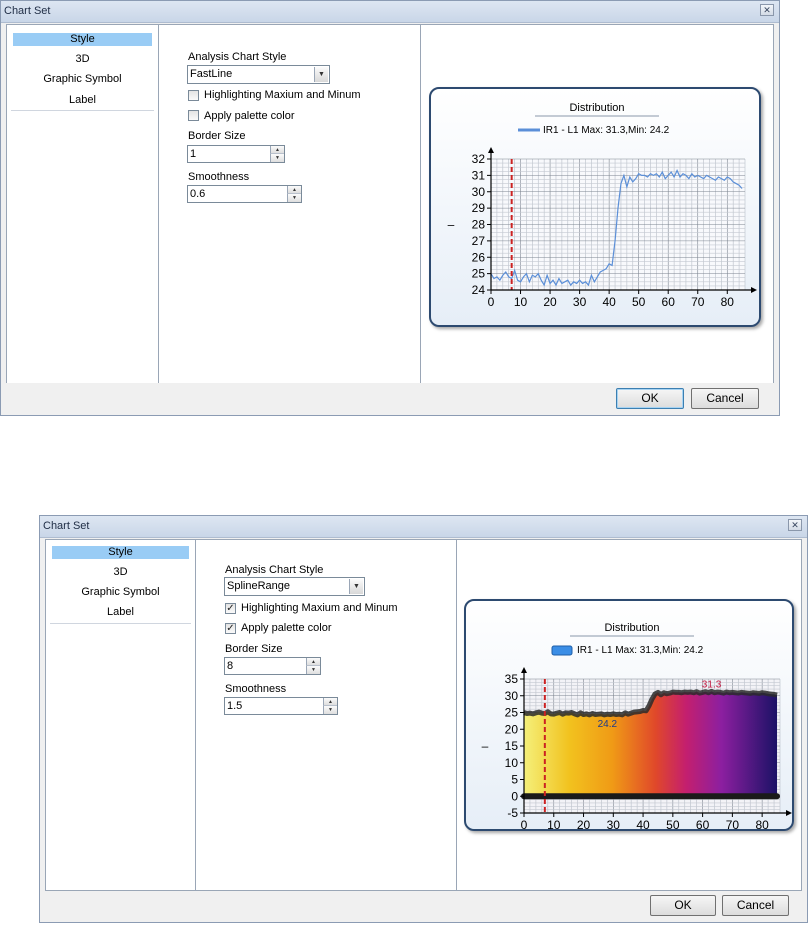 This screenshot has height=925, width=810. Describe the element at coordinates (512, 813) in the screenshot. I see `y-tick-label: -5` at that location.